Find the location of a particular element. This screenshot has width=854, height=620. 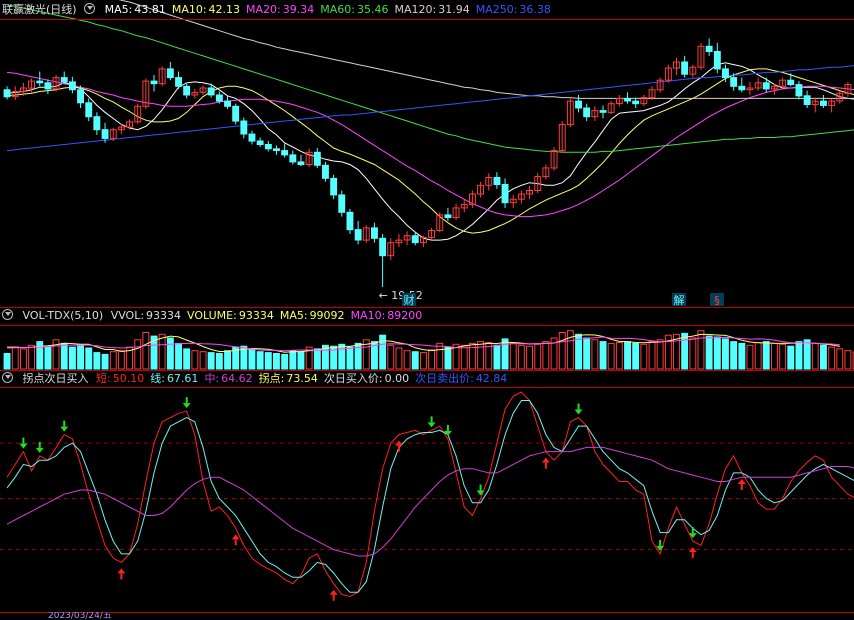

ind-legend-item-label: 拐点: is located at coordinates (271, 378).